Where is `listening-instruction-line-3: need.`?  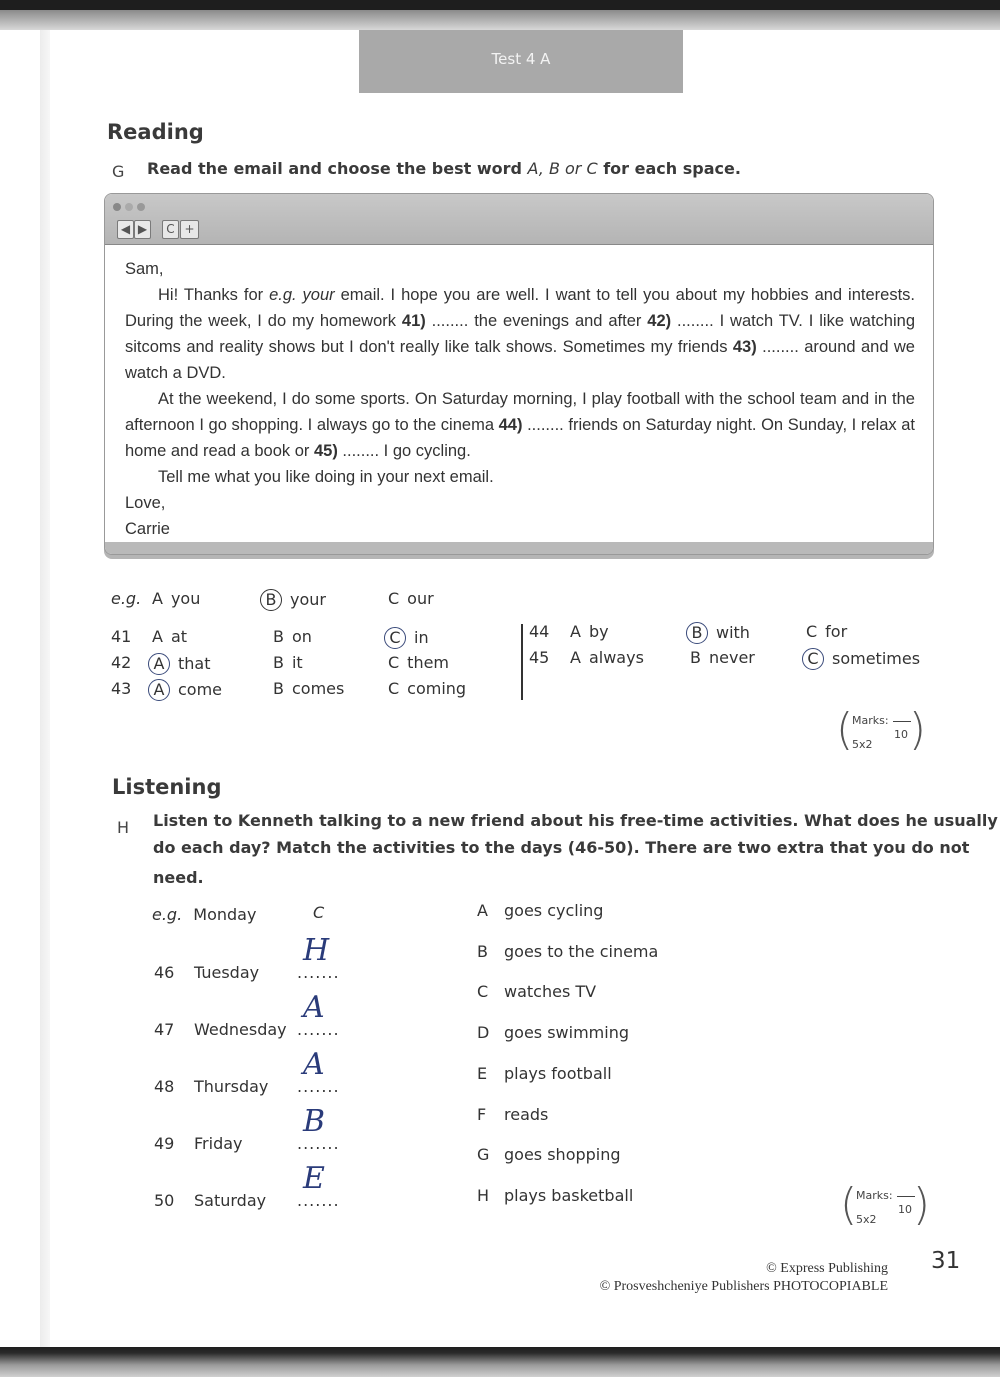 listening-instruction-line-3: need. is located at coordinates (178, 877).